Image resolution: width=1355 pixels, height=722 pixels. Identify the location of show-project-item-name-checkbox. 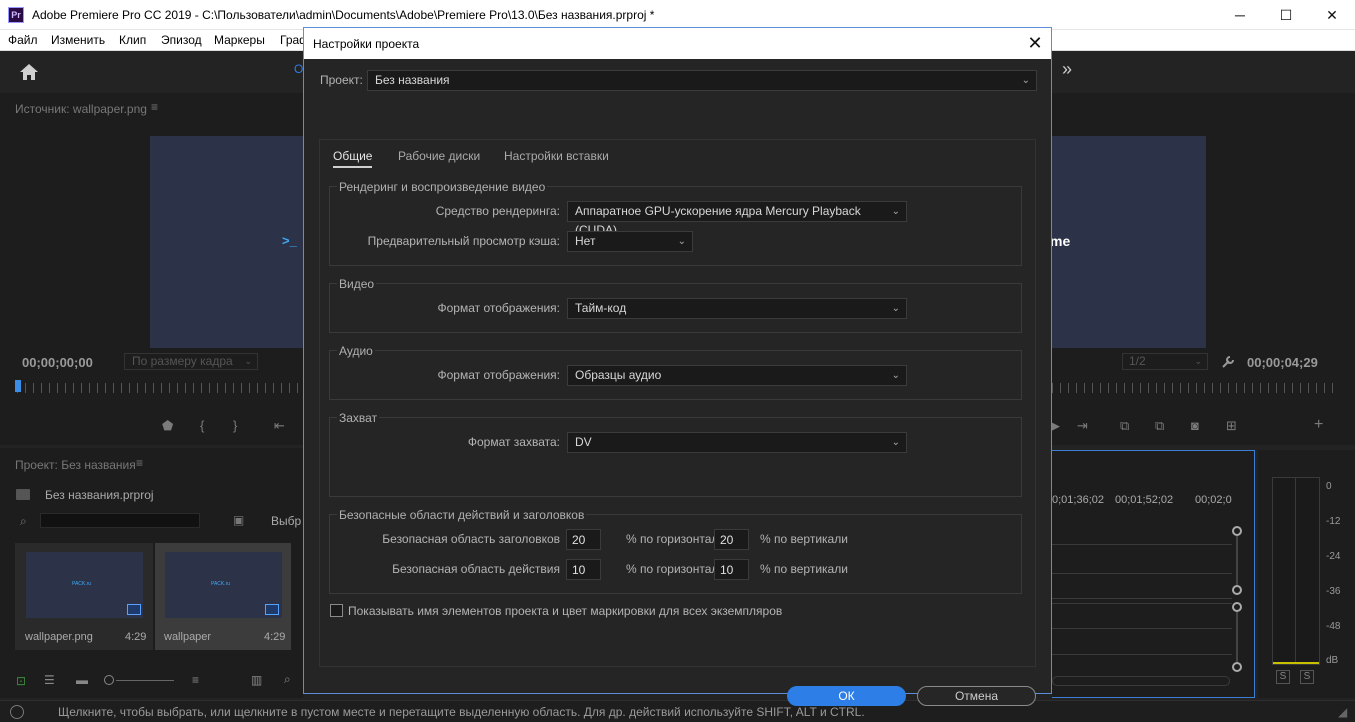
(336, 610).